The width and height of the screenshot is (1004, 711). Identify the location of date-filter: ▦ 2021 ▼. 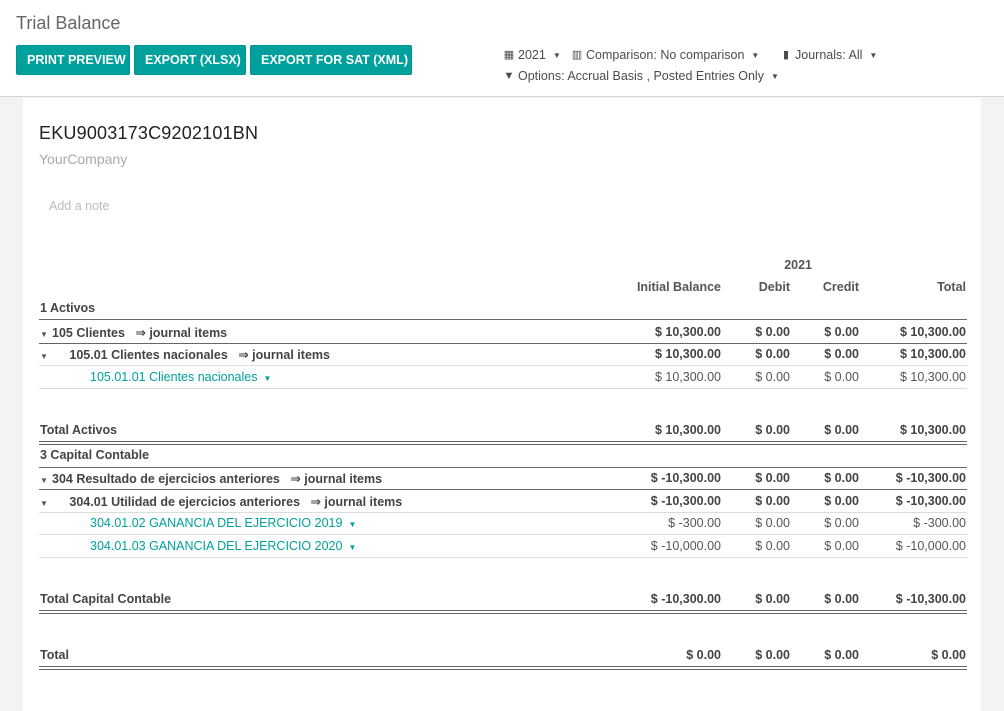
(532, 55).